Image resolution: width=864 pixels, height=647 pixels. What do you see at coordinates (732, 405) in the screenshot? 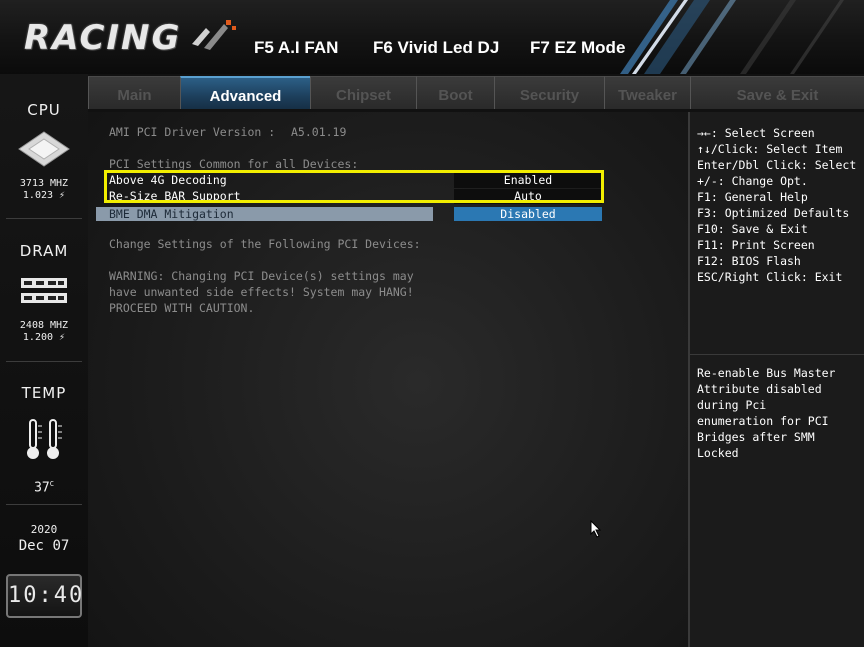
I see `help-description-line: during Pci` at bounding box center [732, 405].